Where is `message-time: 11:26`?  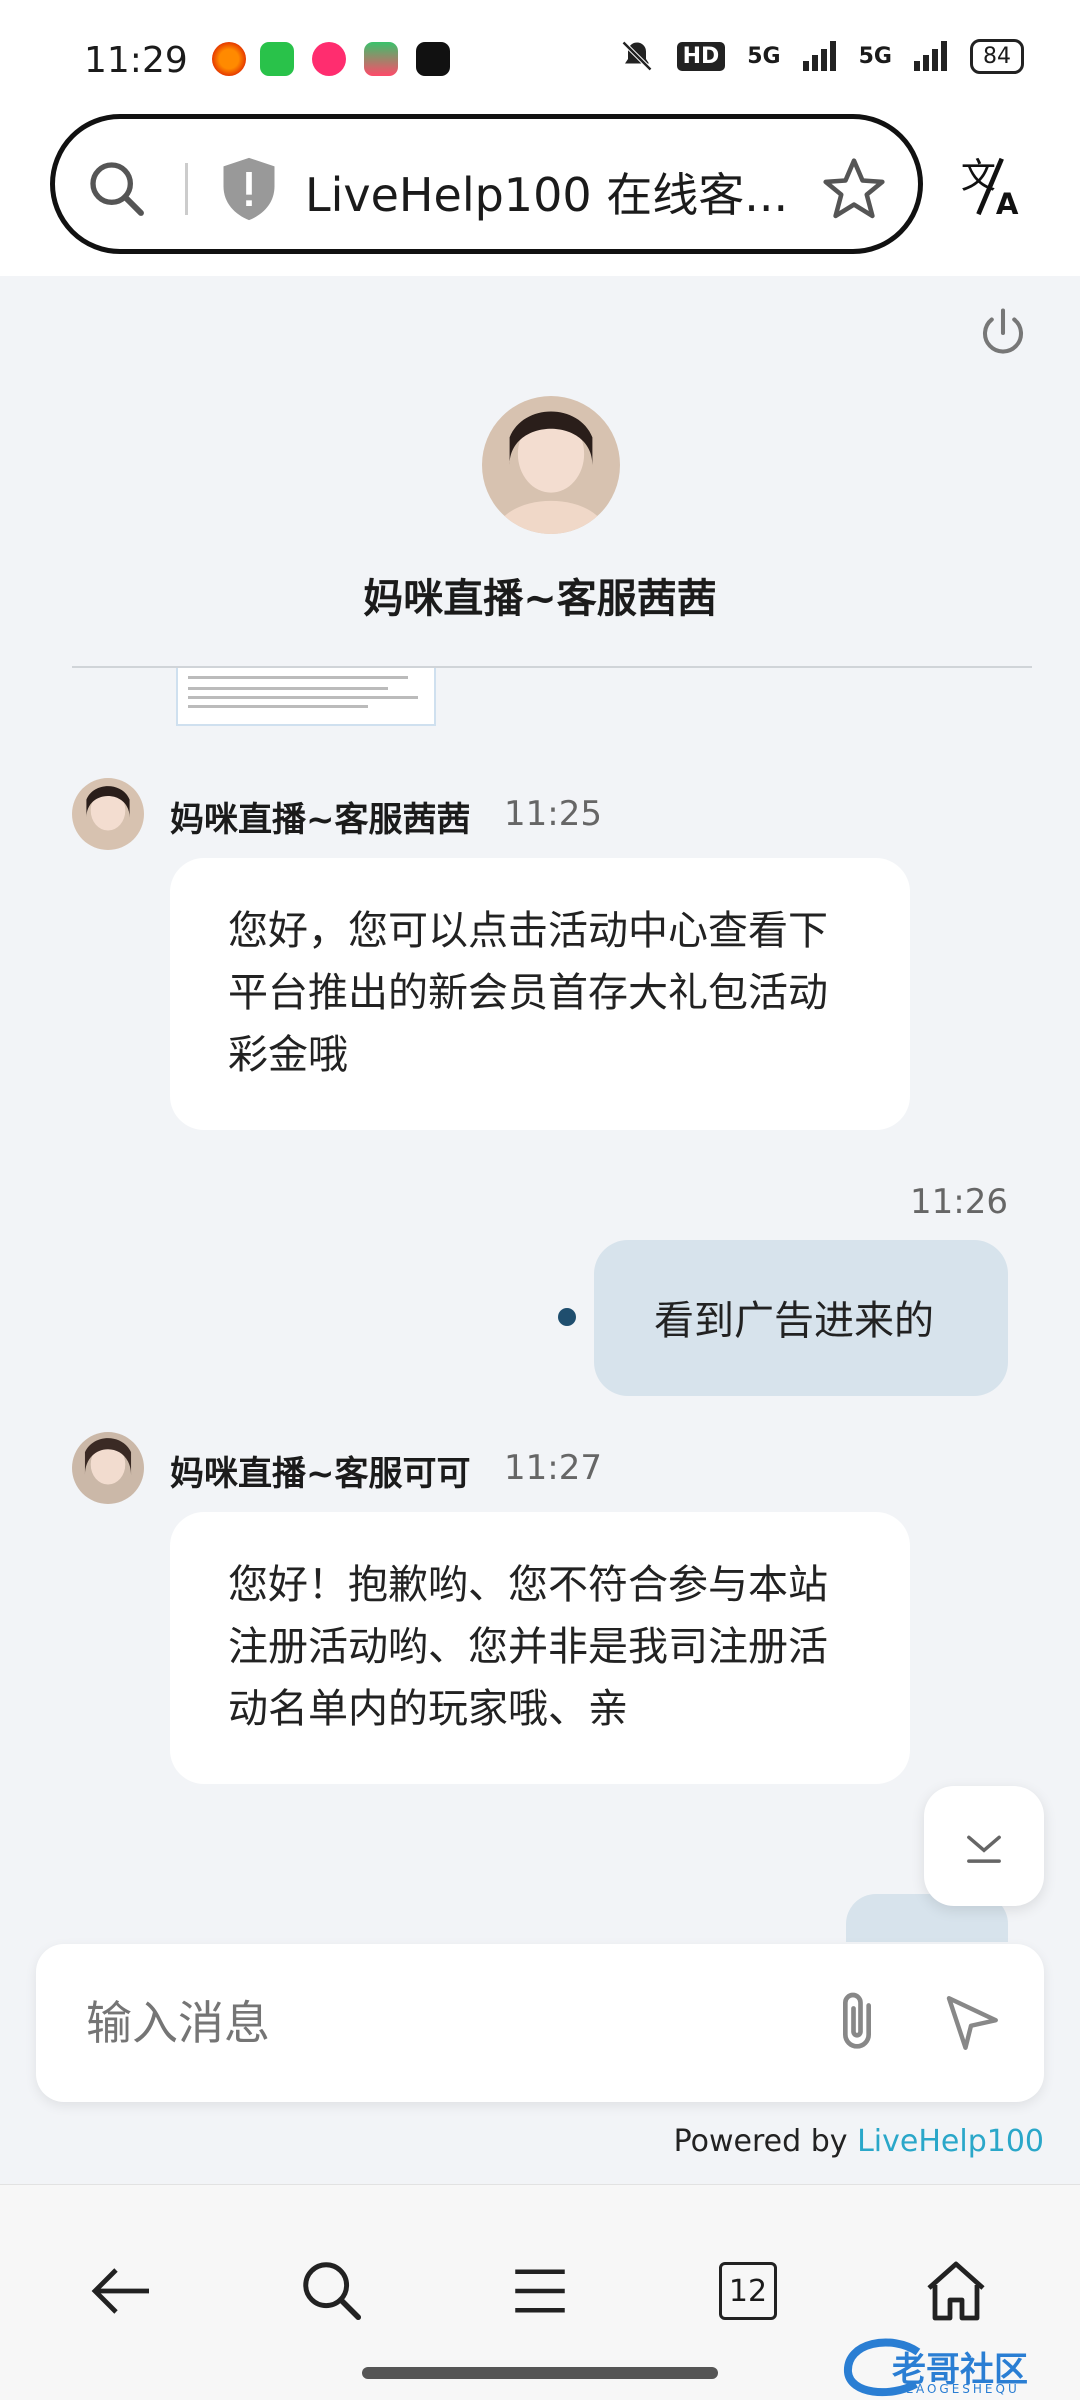
message-time: 11:26 is located at coordinates (959, 1202).